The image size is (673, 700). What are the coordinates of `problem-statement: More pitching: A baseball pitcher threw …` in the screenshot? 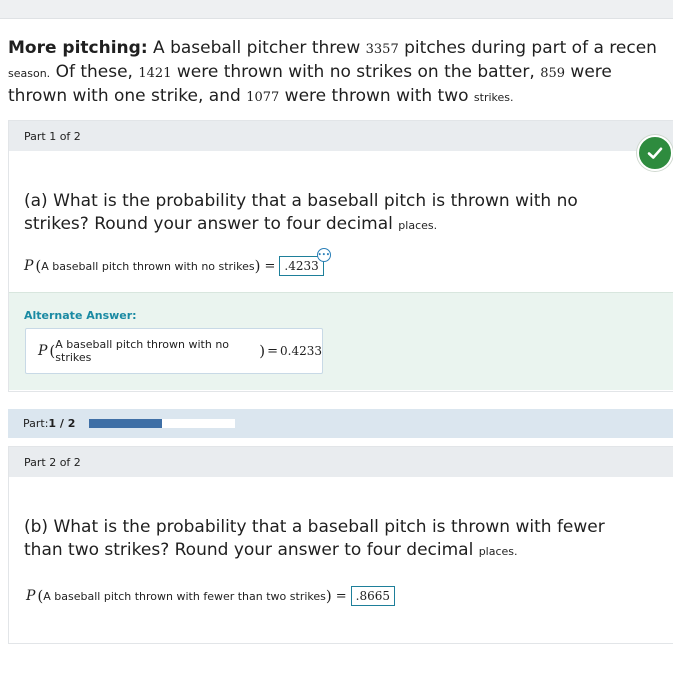 It's located at (340, 73).